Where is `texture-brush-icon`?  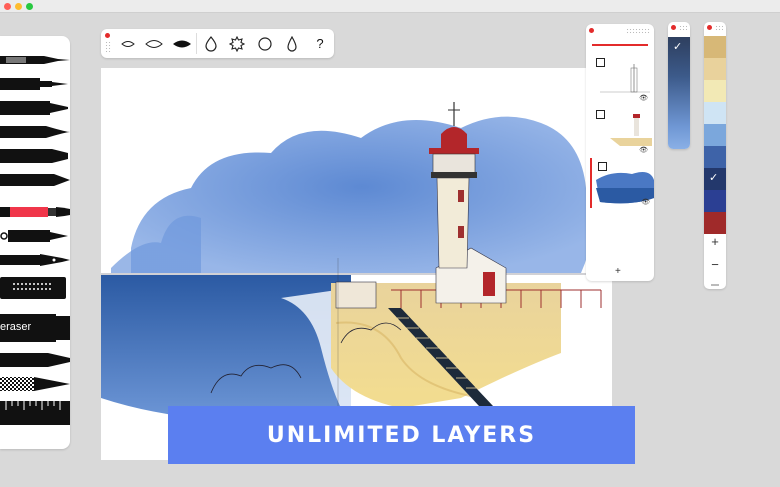
texture-brush-icon is located at coordinates (35, 288).